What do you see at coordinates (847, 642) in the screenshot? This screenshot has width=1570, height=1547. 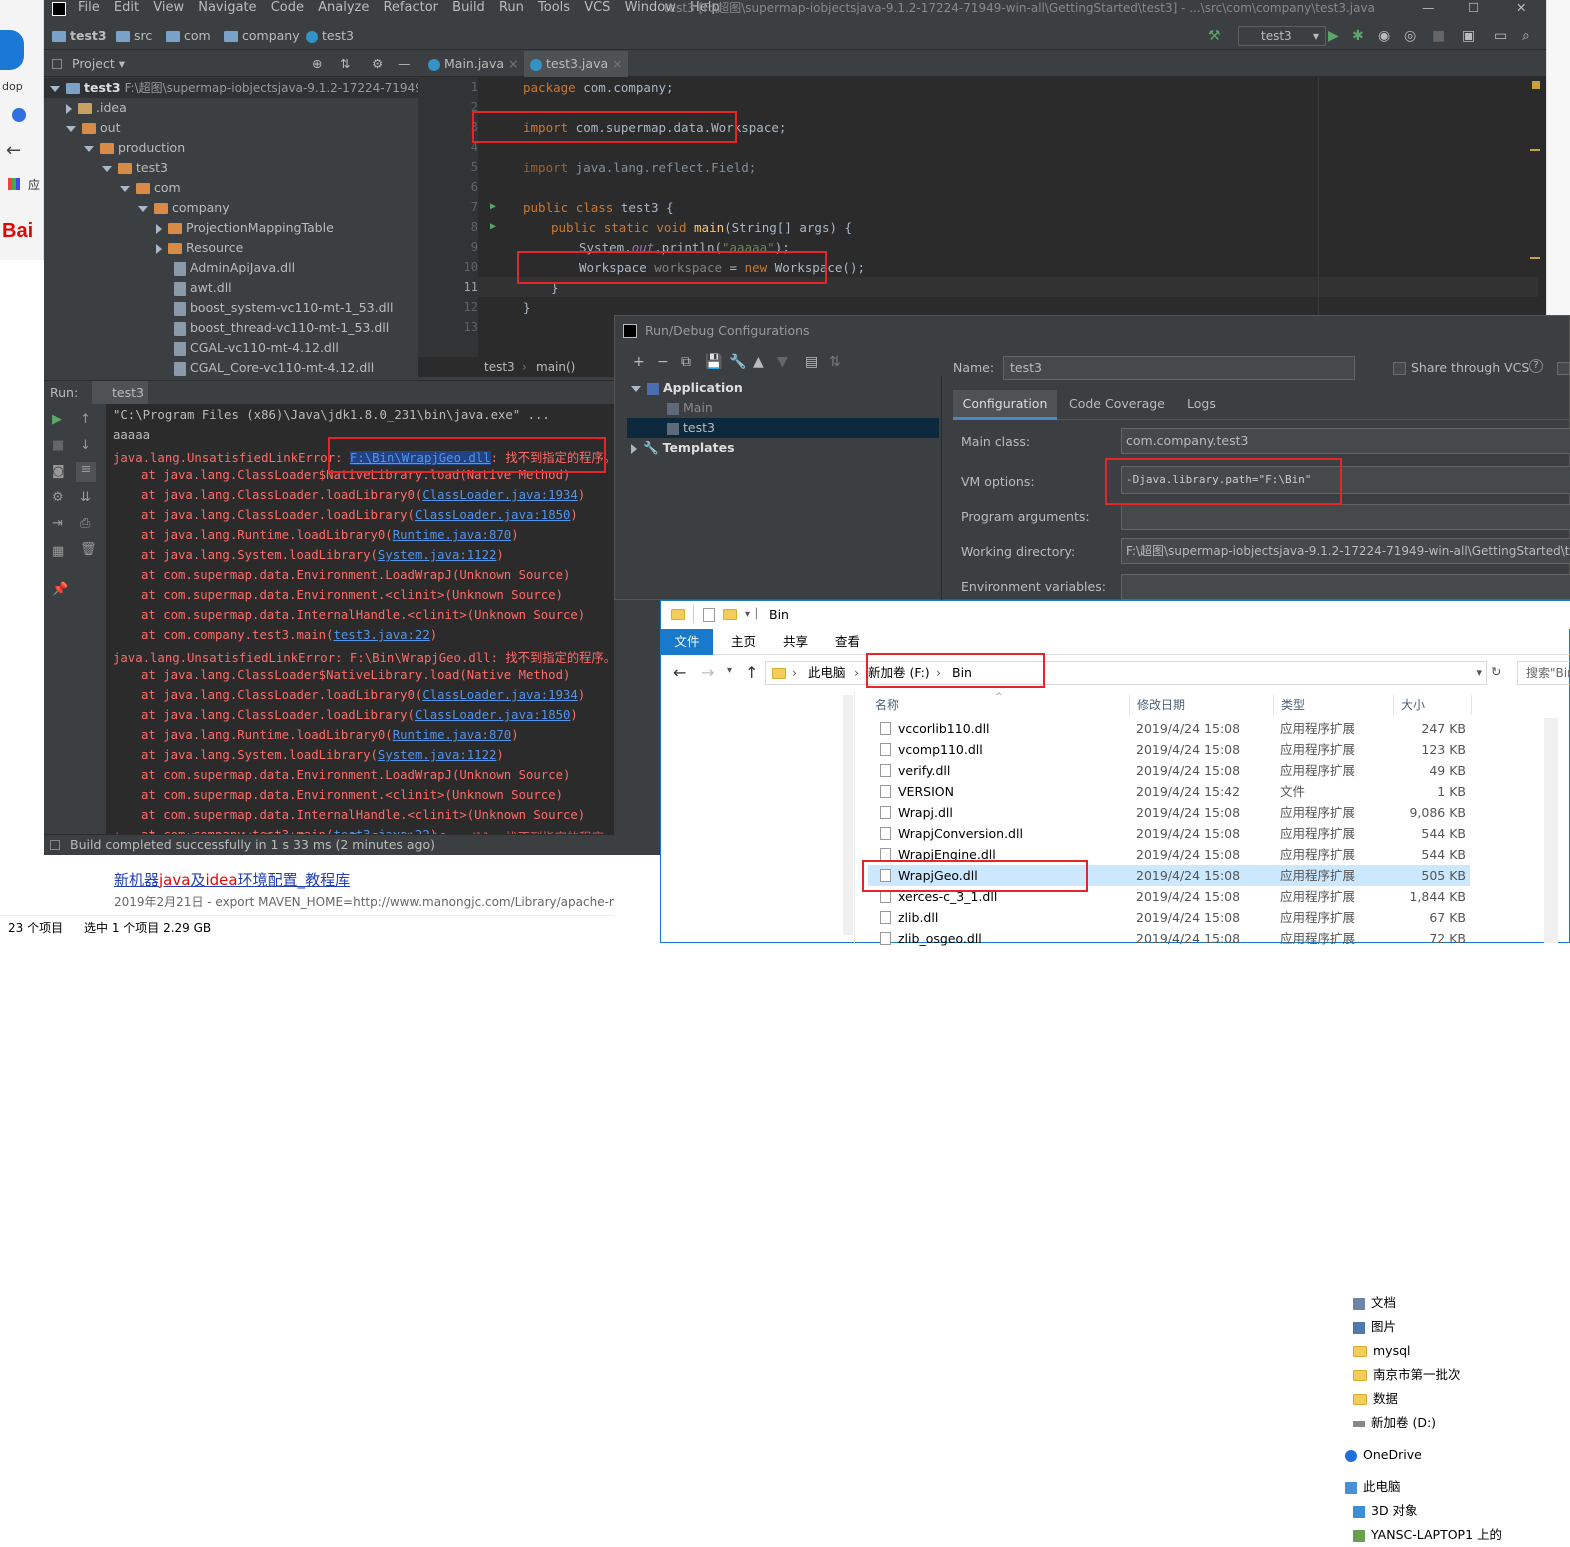 I see `ribbon-view: 查看` at bounding box center [847, 642].